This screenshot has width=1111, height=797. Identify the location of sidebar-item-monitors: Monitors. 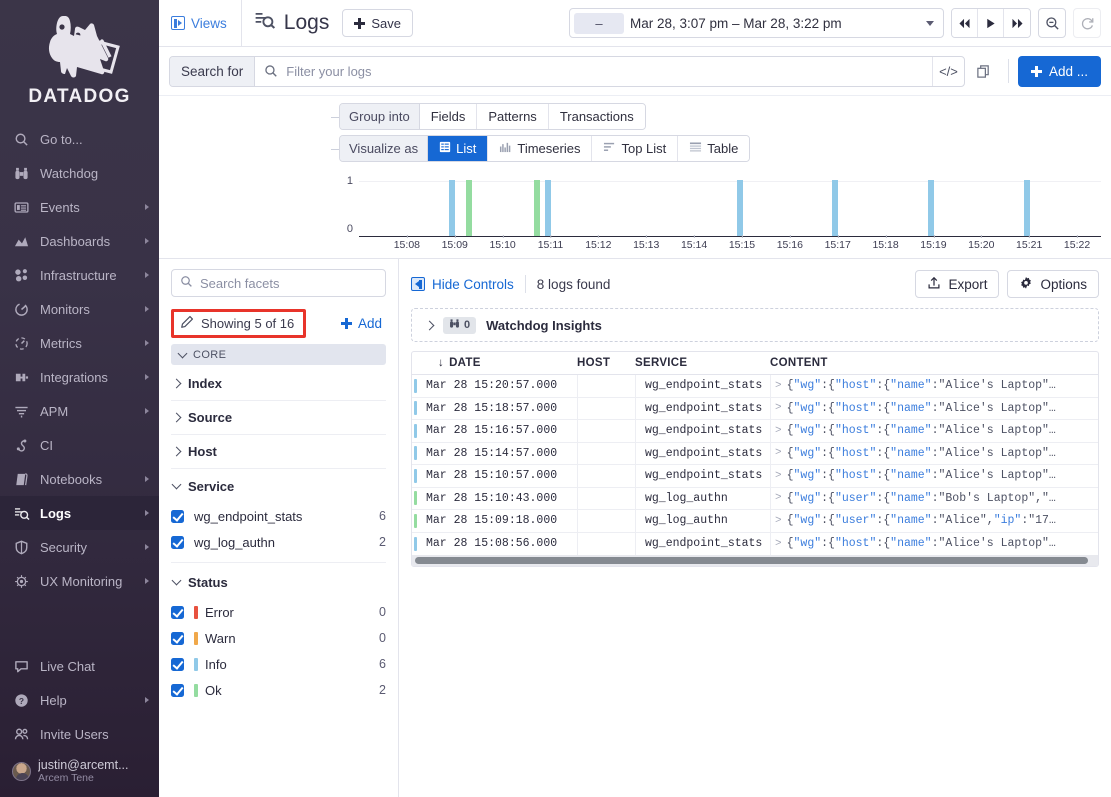
(79, 309).